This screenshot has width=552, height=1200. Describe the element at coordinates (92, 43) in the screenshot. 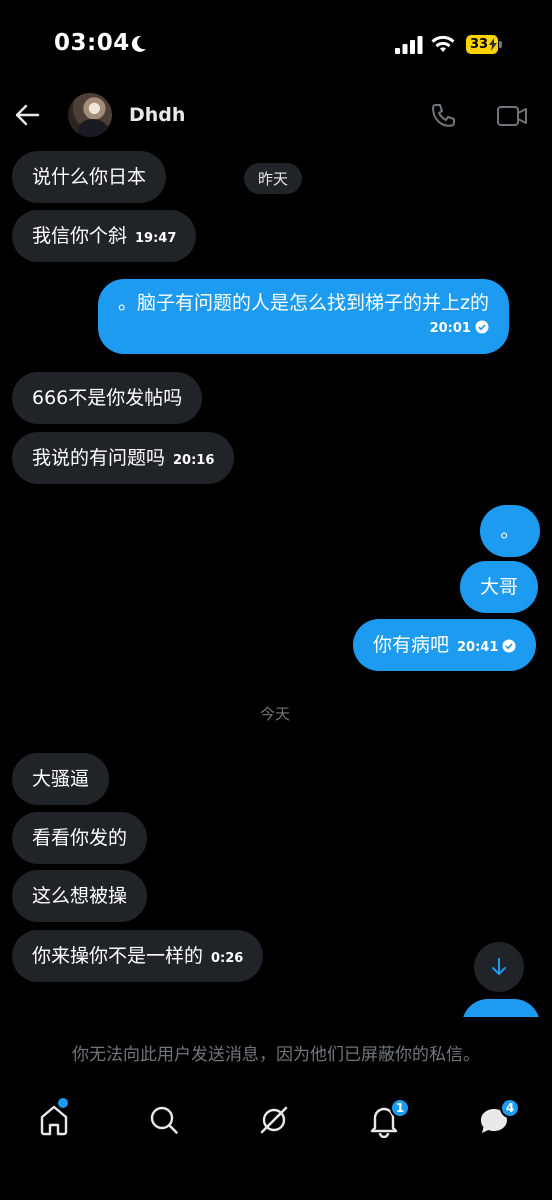

I see `status-time: 03:04` at that location.